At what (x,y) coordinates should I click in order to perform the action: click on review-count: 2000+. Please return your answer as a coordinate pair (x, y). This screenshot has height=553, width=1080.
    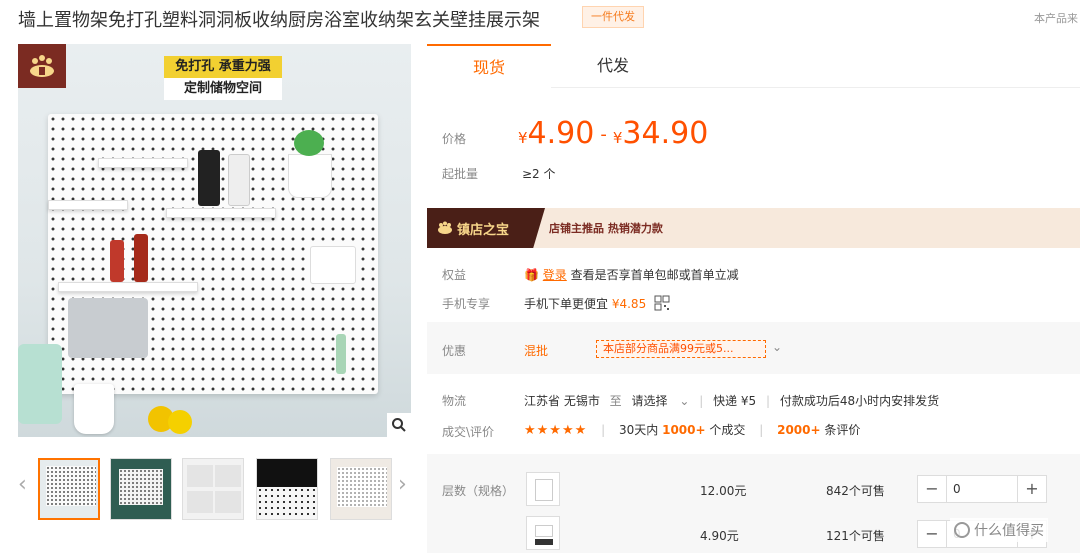
    Looking at the image, I should click on (798, 430).